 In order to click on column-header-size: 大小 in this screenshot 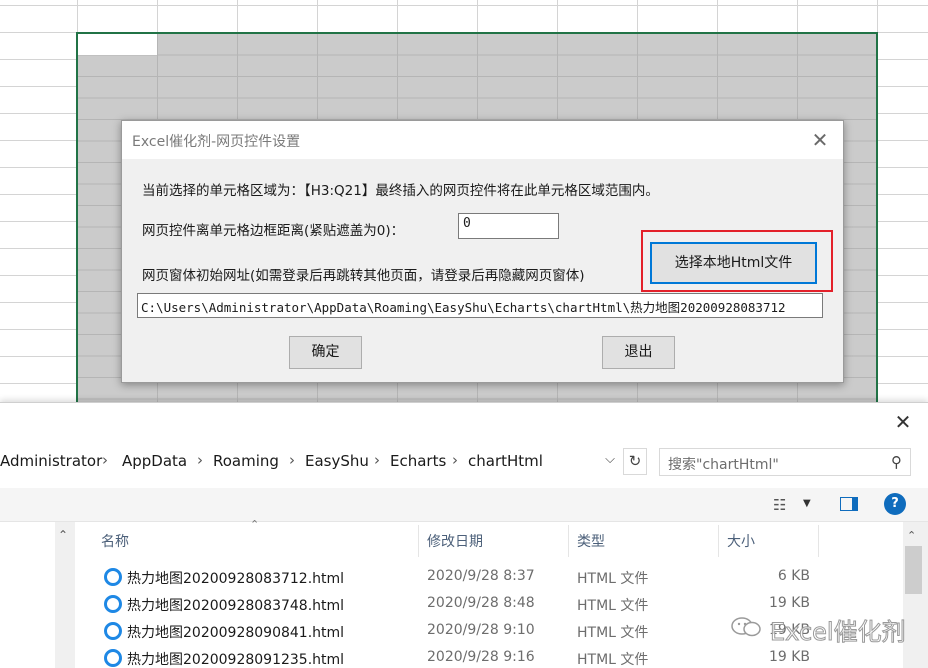, I will do `click(741, 541)`.